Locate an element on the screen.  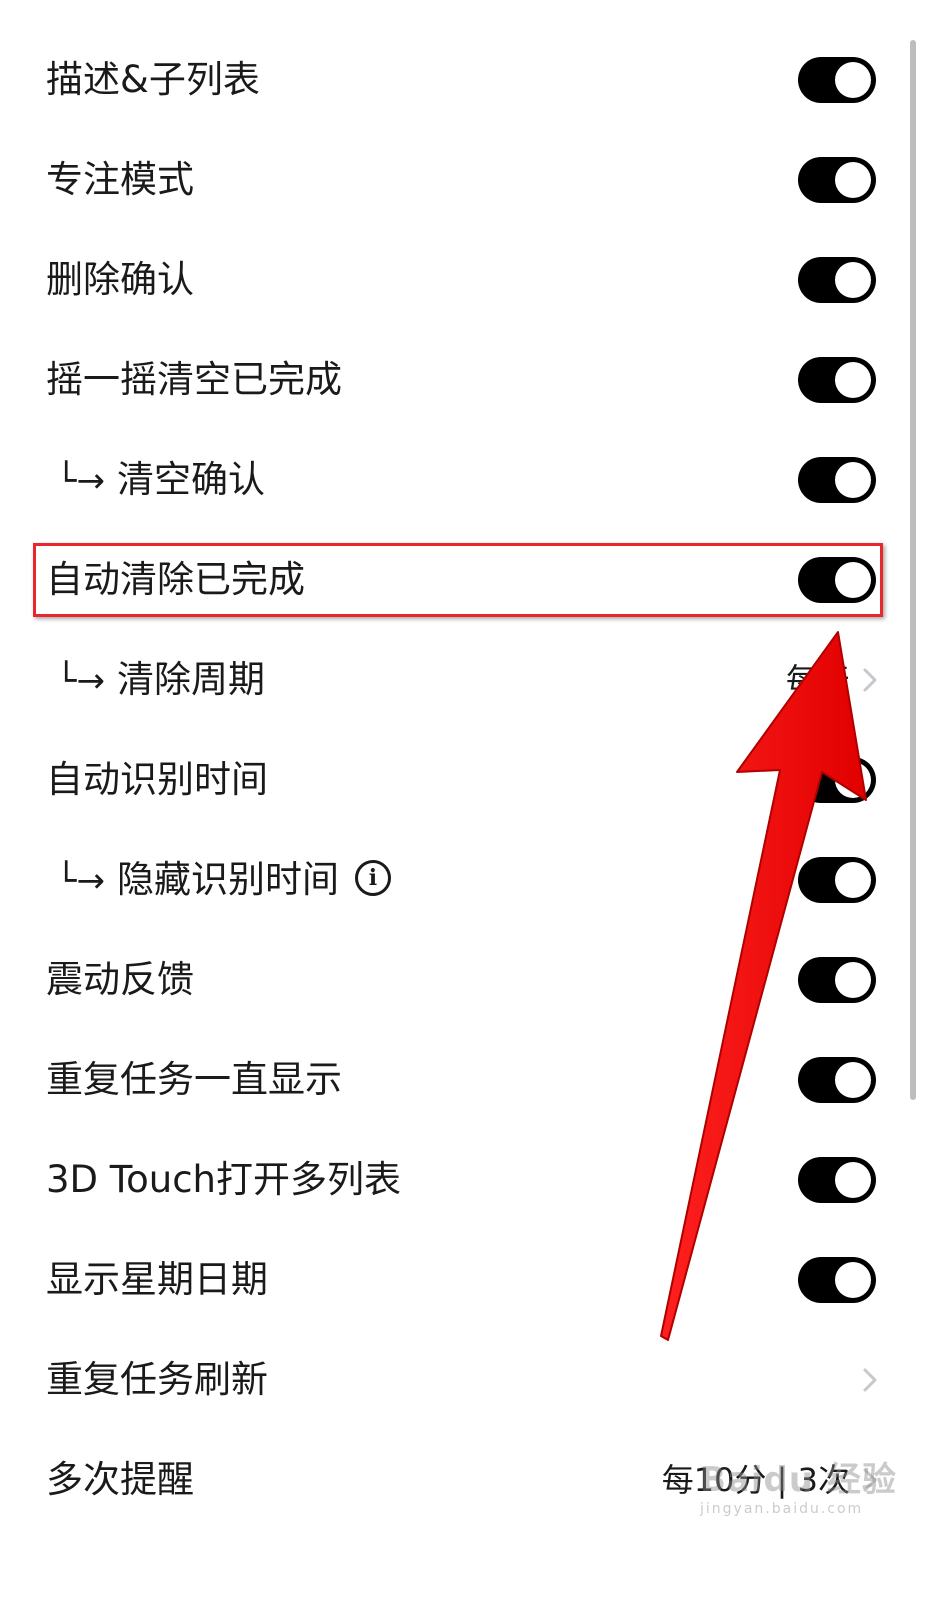
setting-label: 多次提醒 is located at coordinates (120, 1479).